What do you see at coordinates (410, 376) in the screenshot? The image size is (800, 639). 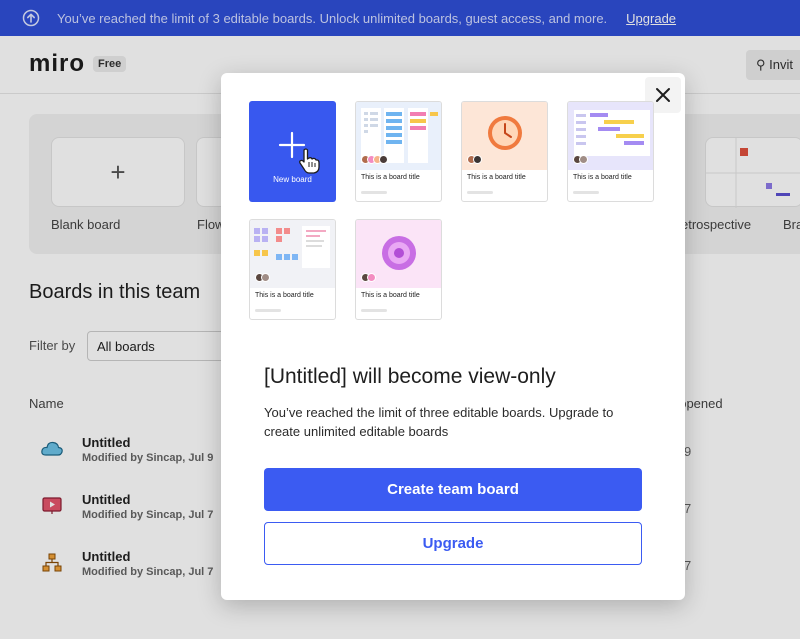 I see `modal-heading: [Untitled] will become view-only` at bounding box center [410, 376].